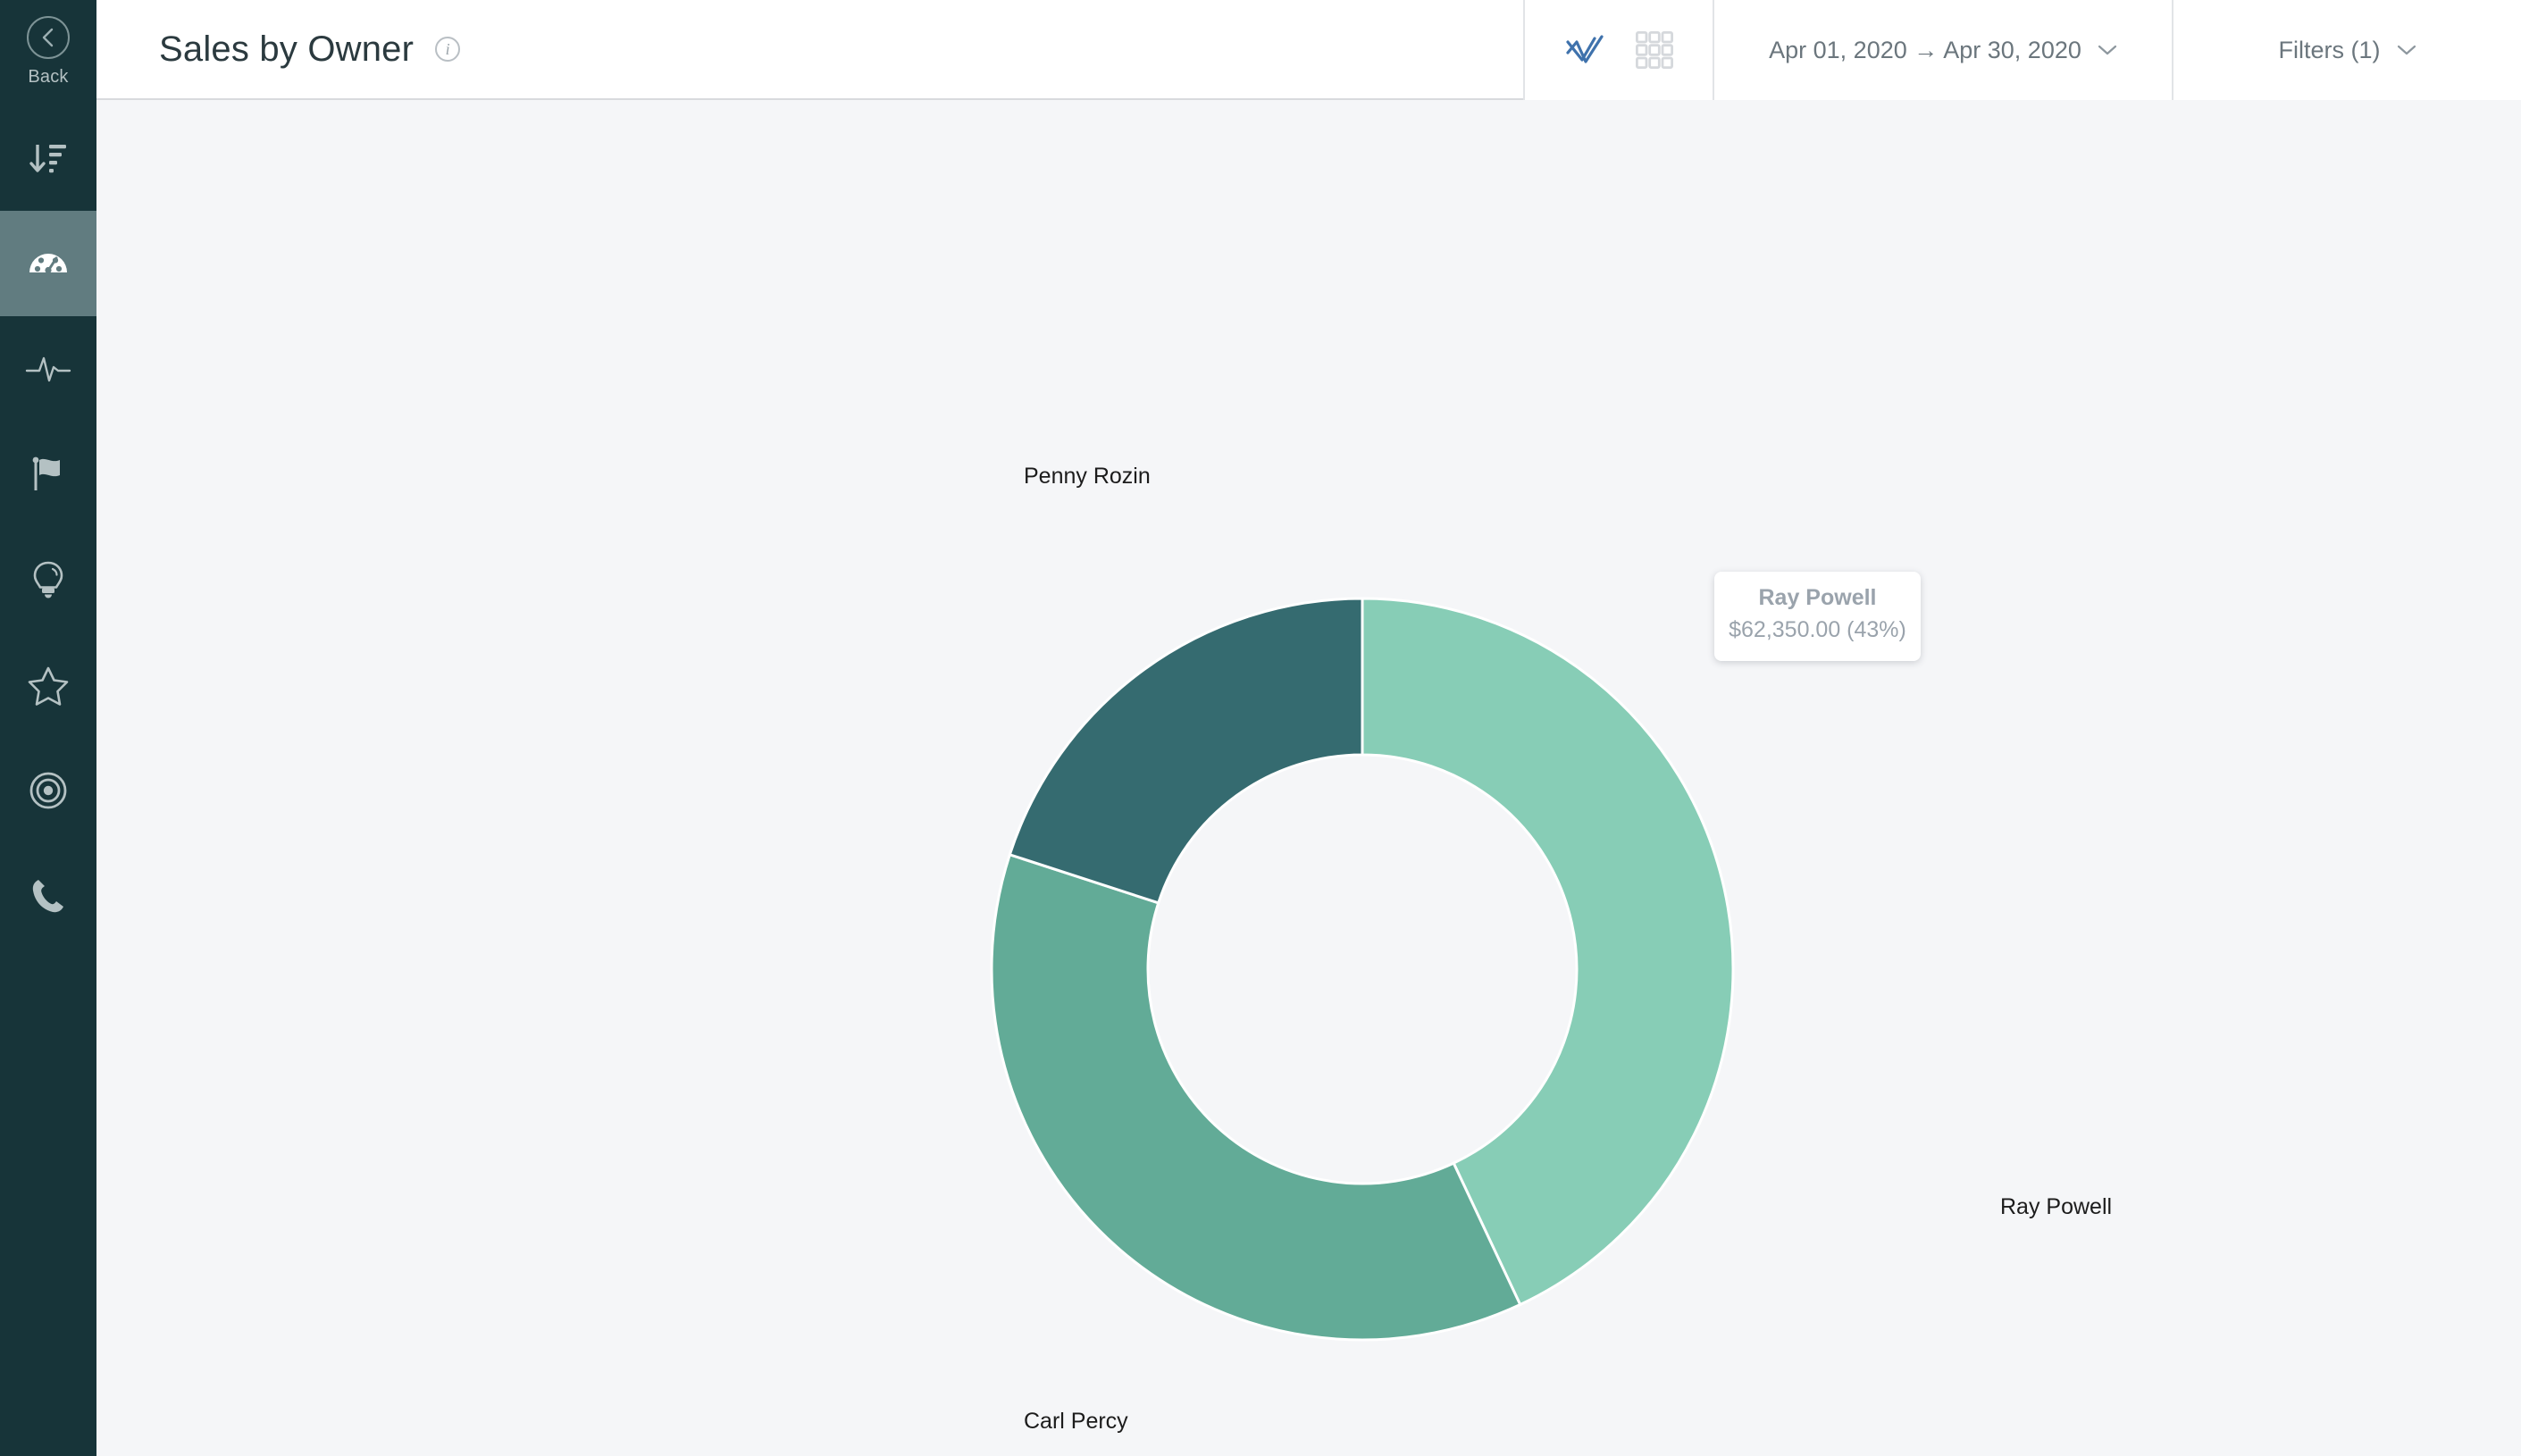 This screenshot has height=1456, width=2521. I want to click on sidebar-item-dashboard, so click(48, 263).